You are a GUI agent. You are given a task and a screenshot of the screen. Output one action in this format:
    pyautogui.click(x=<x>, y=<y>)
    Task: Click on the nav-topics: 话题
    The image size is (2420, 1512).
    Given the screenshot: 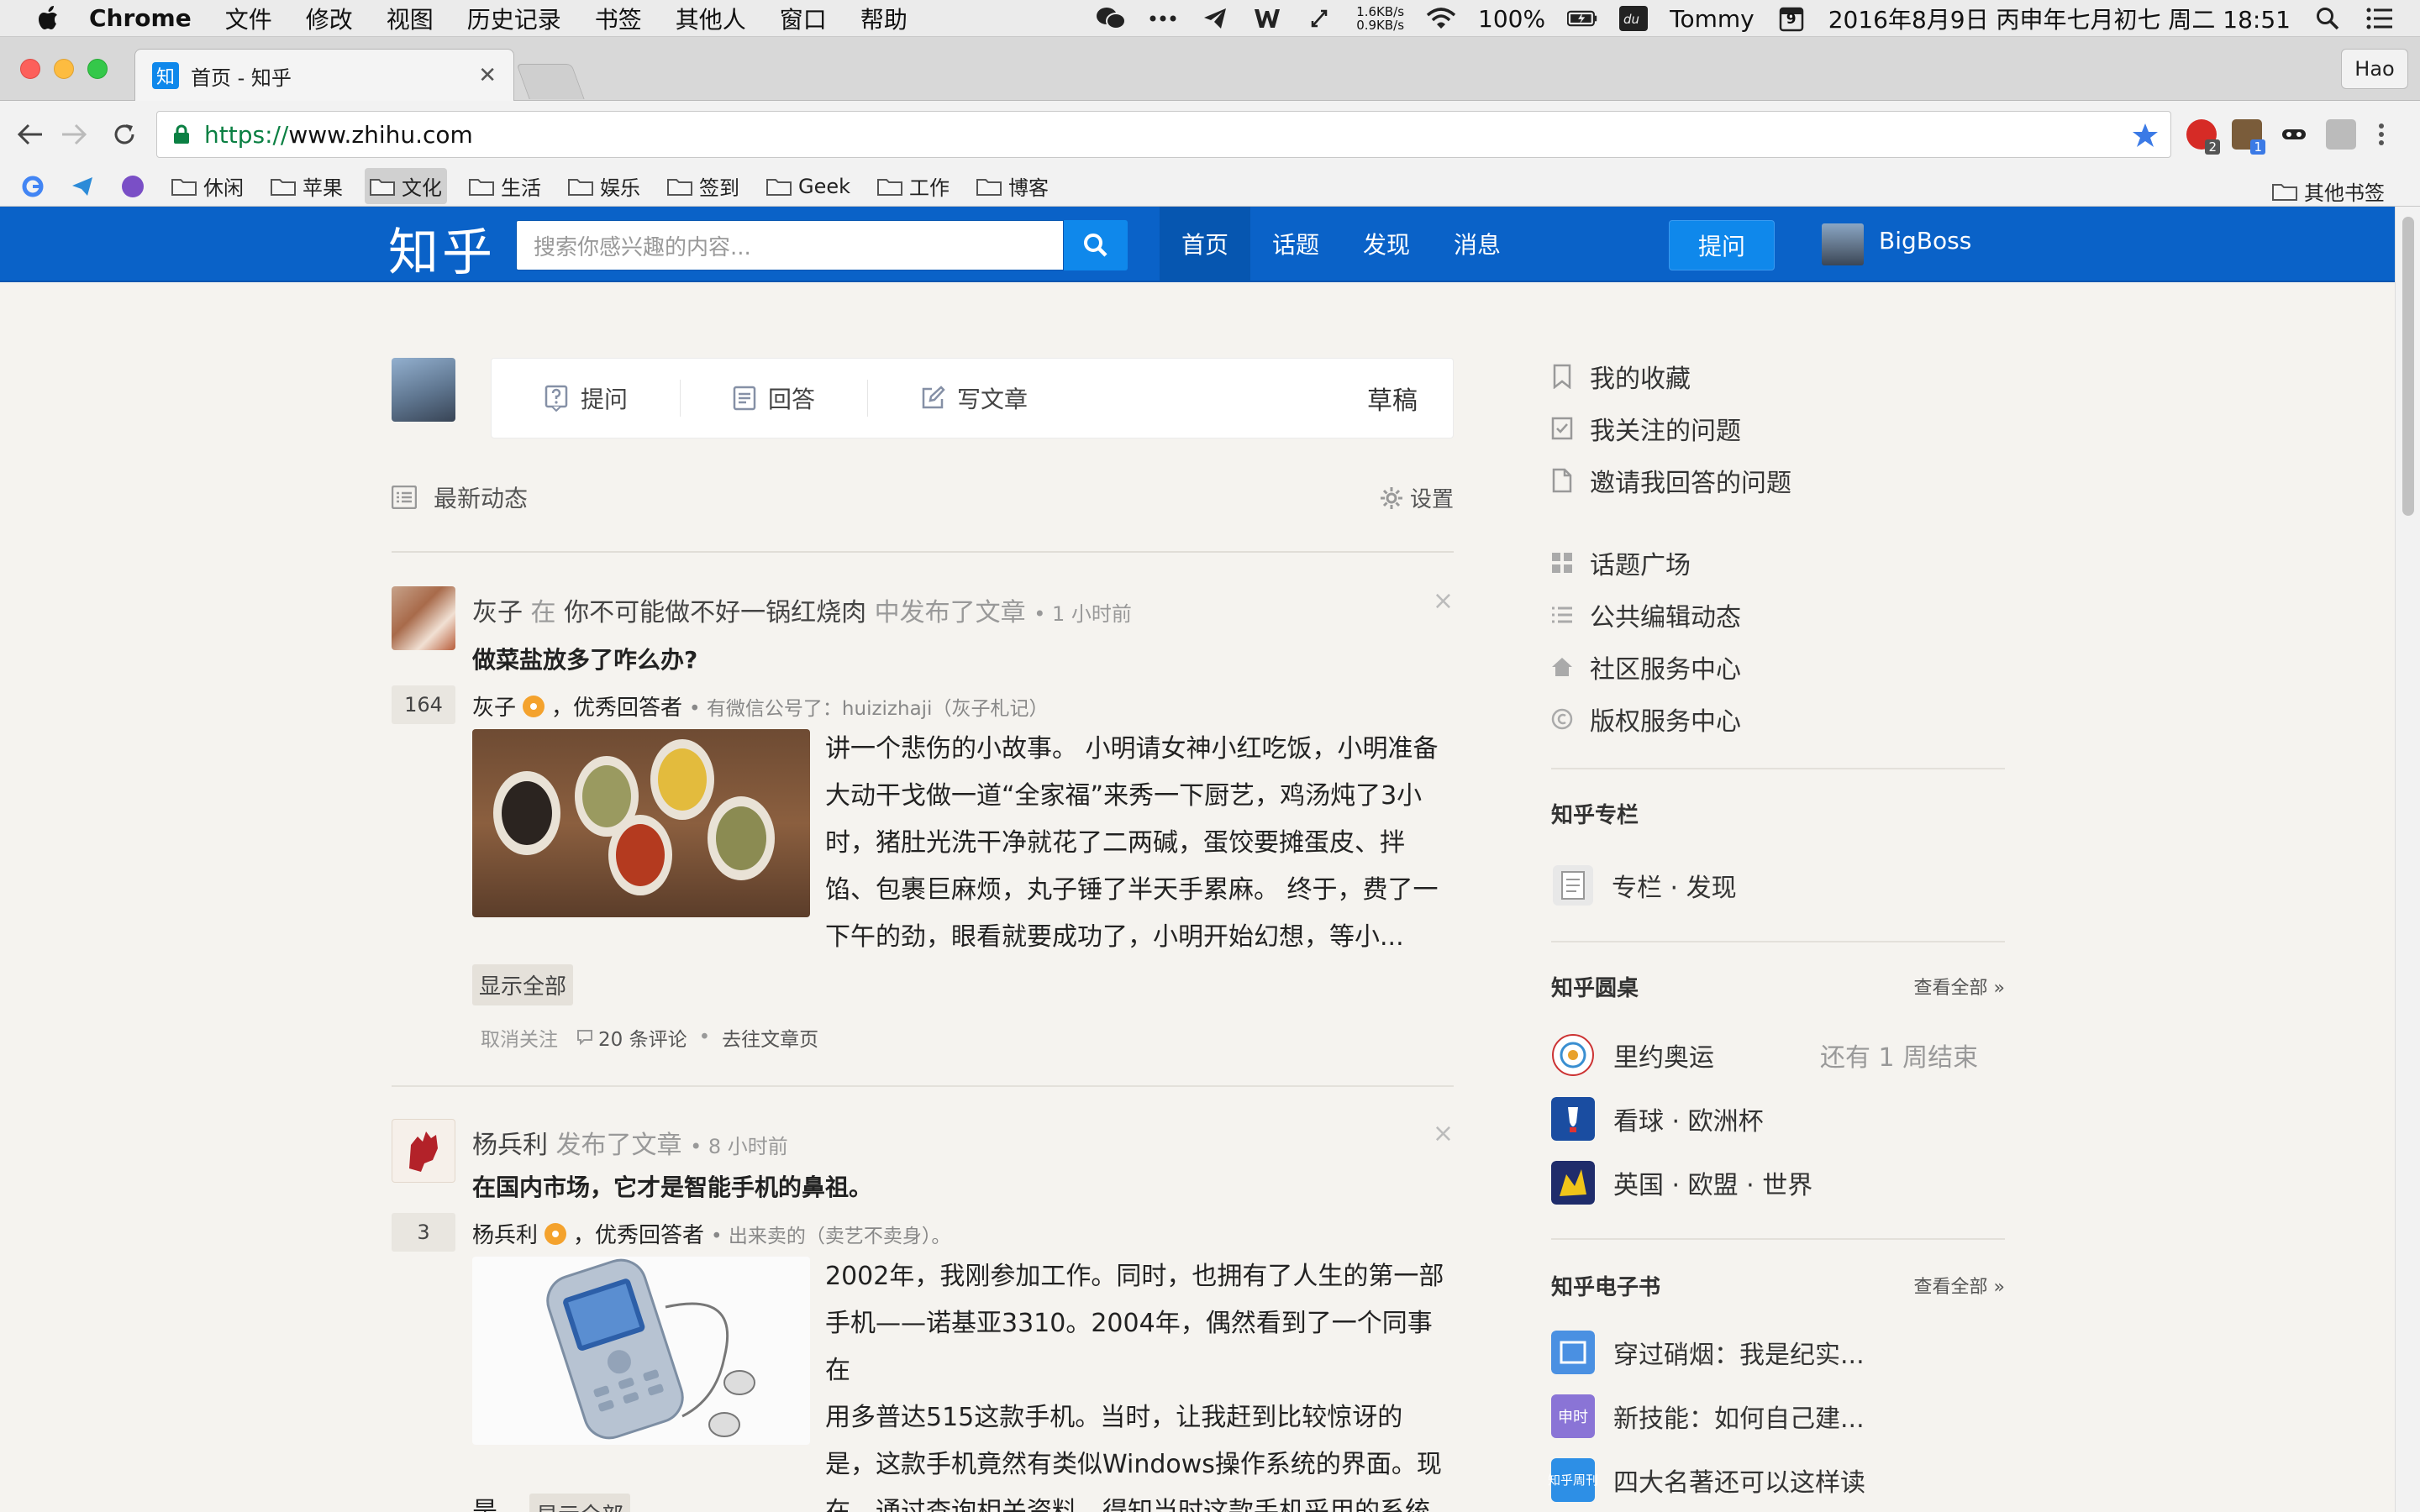 What is the action you would take?
    pyautogui.click(x=1295, y=244)
    